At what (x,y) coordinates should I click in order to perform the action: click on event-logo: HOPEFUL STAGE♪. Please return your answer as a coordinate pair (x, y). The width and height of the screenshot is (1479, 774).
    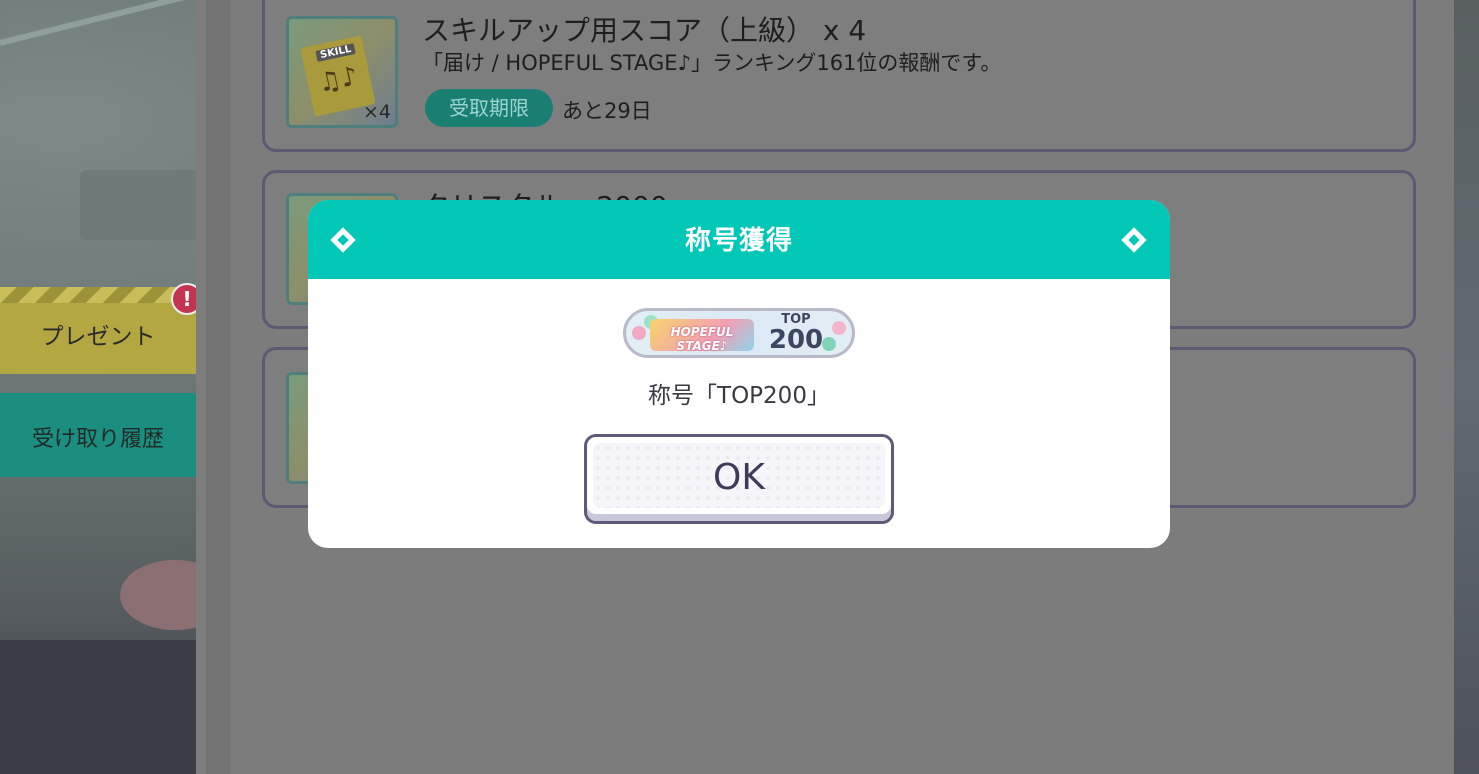
    Looking at the image, I should click on (702, 336).